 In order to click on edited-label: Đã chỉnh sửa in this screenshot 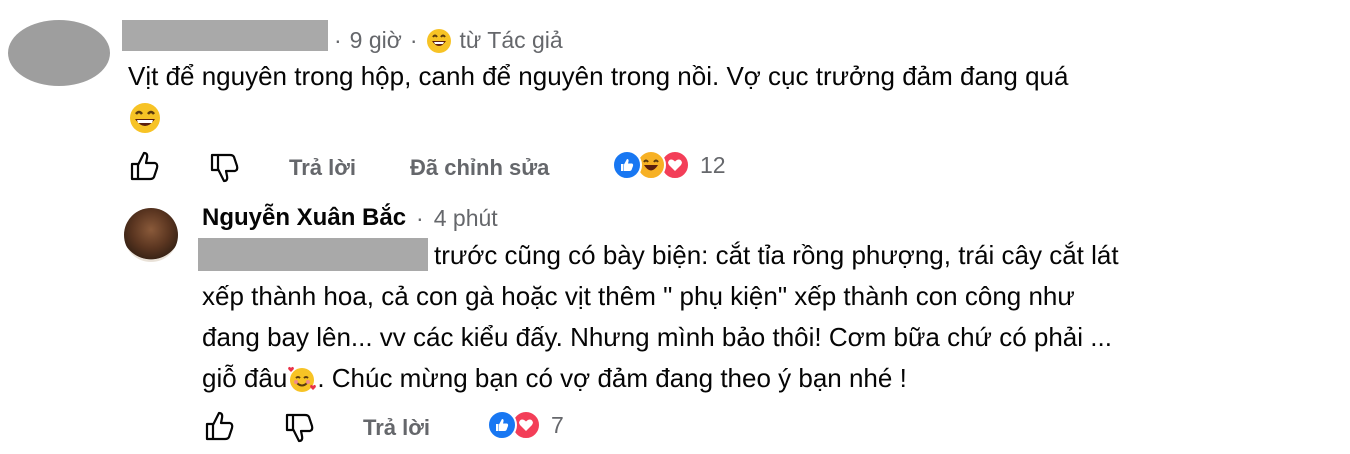, I will do `click(480, 167)`.